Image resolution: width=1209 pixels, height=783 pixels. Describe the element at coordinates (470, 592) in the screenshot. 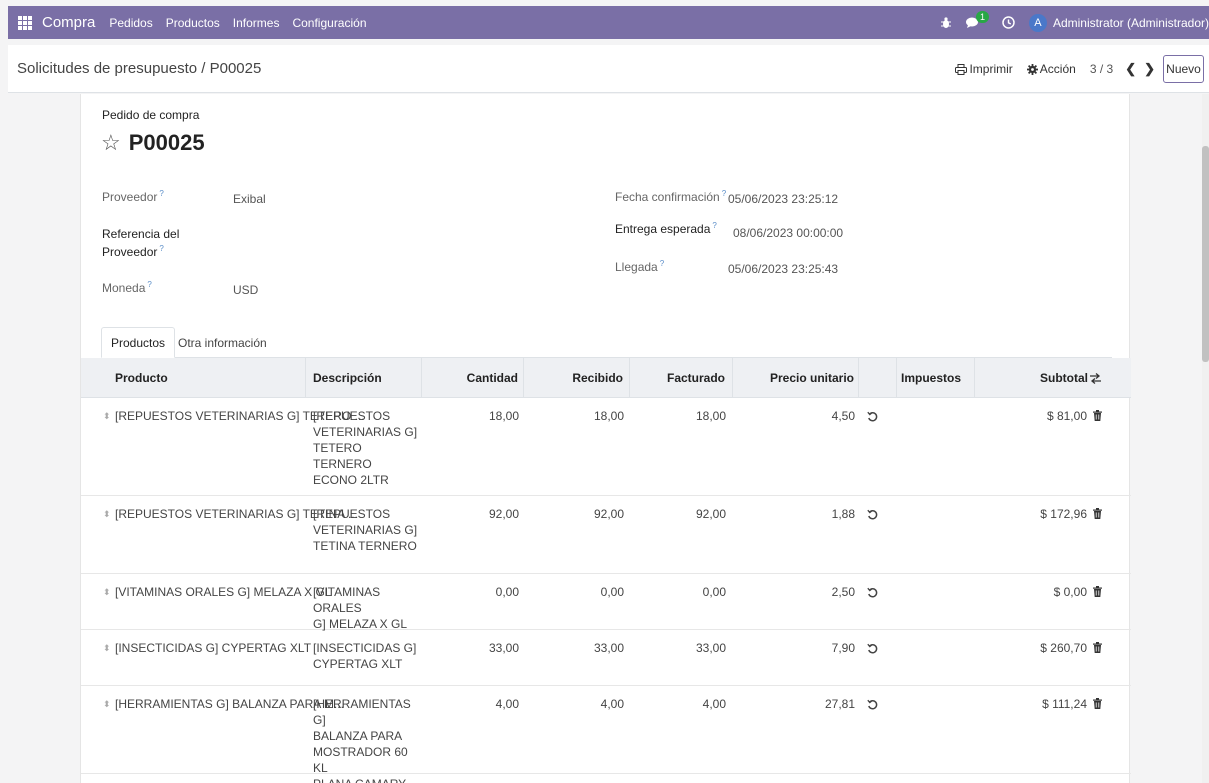

I see `quantity-cell: 0,00` at that location.